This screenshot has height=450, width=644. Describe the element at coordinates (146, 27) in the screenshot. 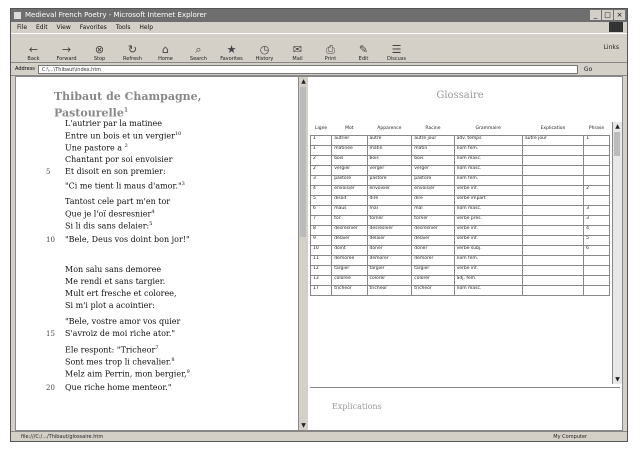

I see `menu-help: Help` at that location.